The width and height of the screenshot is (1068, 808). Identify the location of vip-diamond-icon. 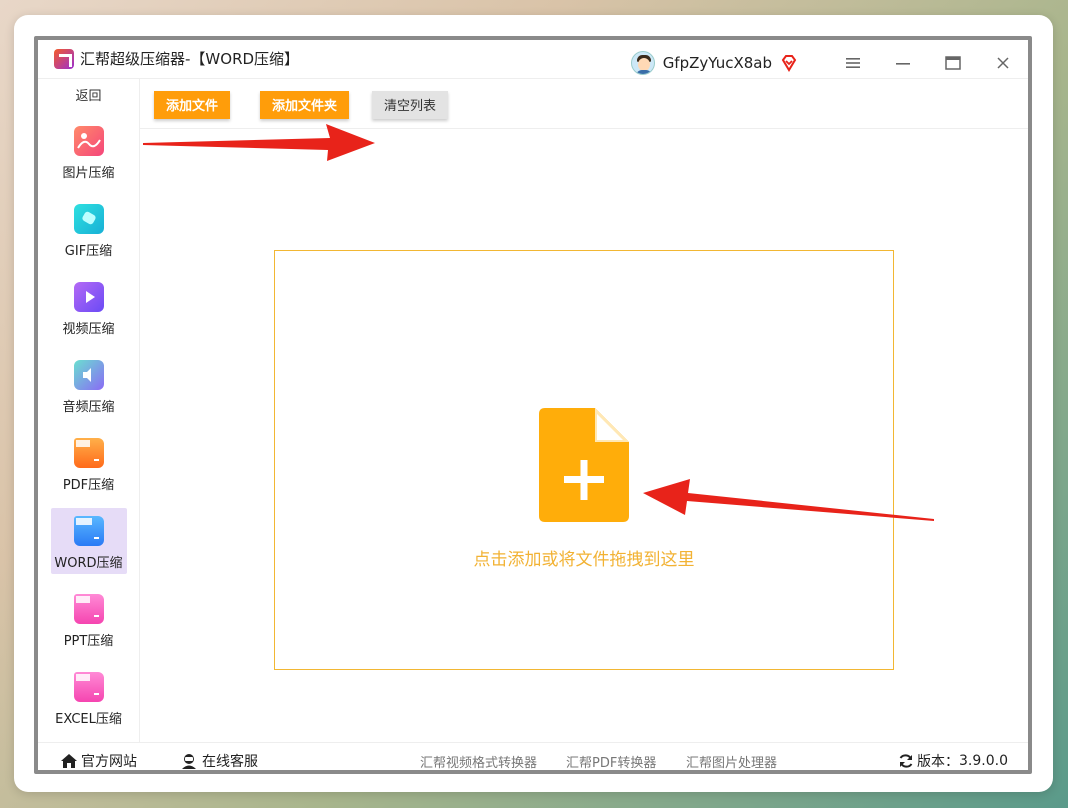
(789, 63).